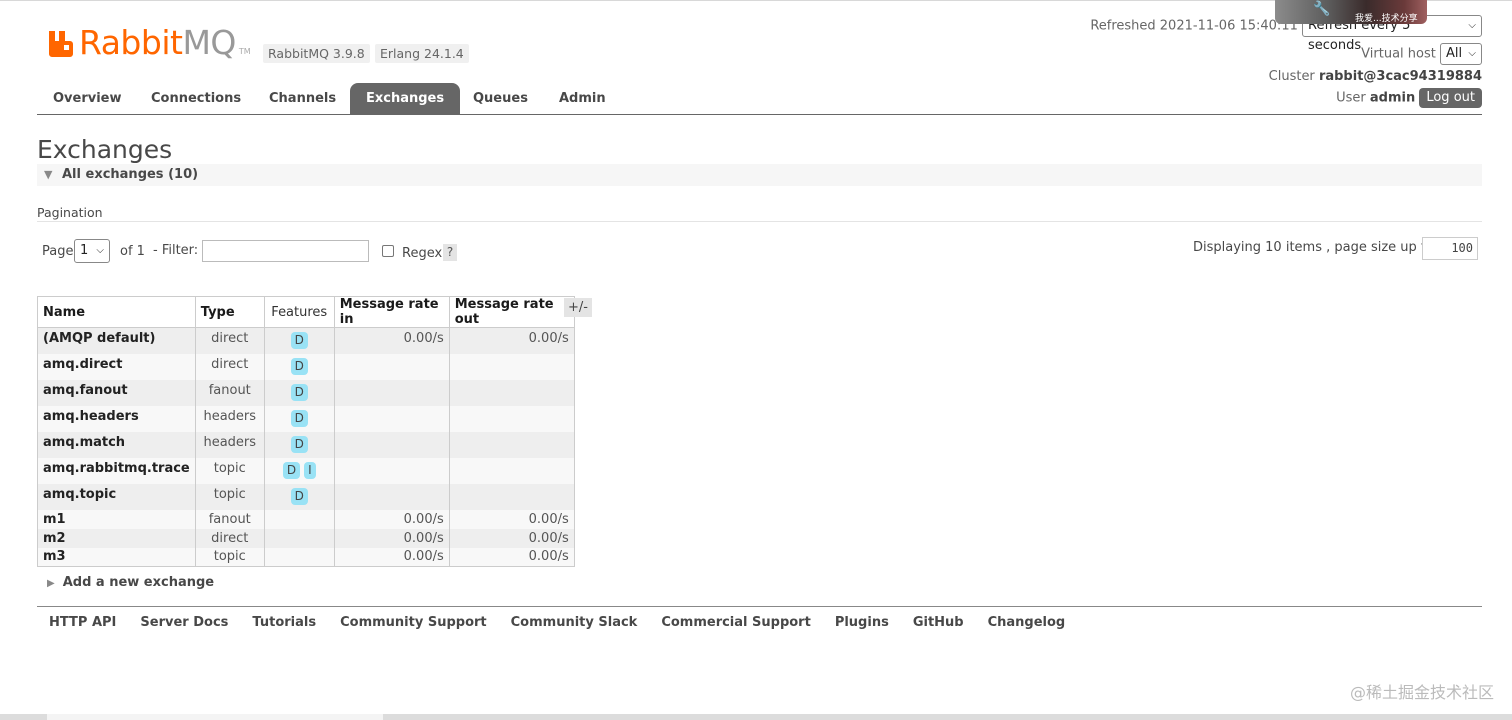  I want to click on add-exchange-label: Add a new exchange, so click(138, 582).